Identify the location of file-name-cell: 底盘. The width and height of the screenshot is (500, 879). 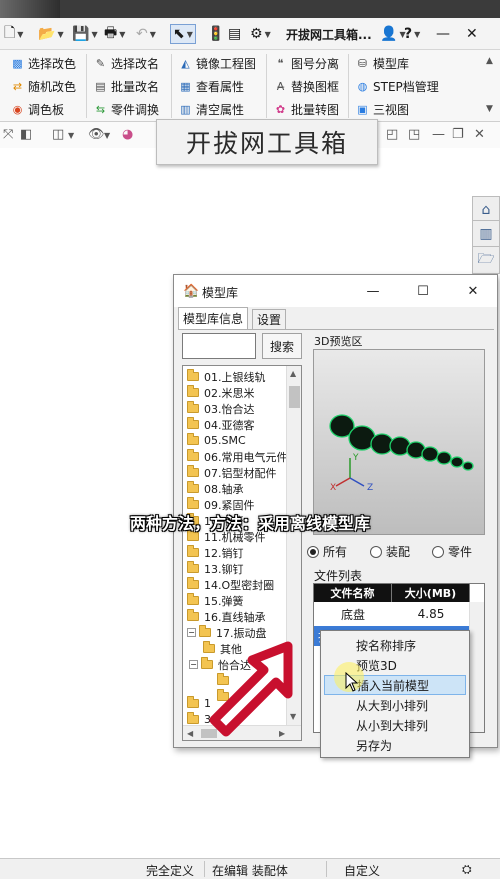
(353, 614).